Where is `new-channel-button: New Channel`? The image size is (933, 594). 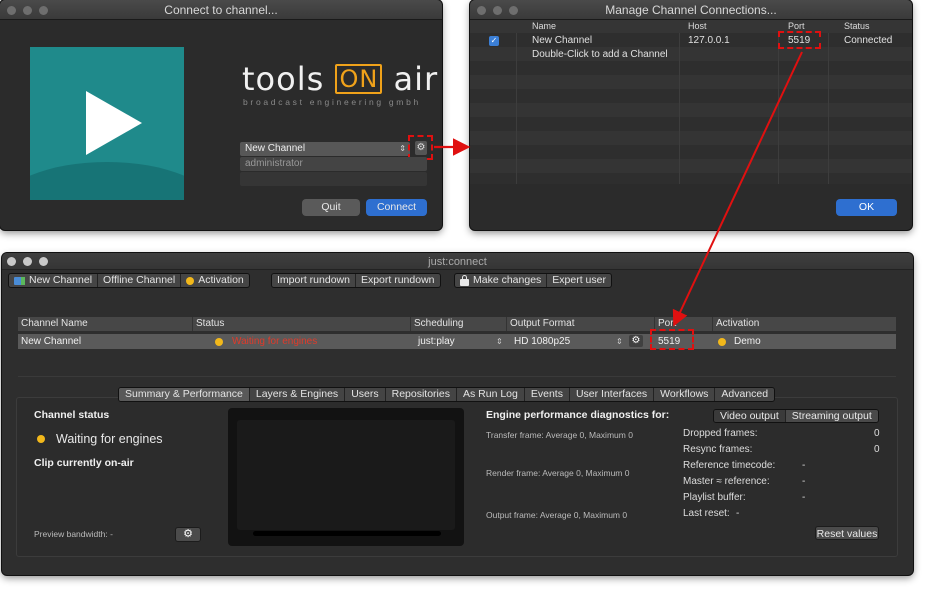
new-channel-button: New Channel is located at coordinates (54, 280).